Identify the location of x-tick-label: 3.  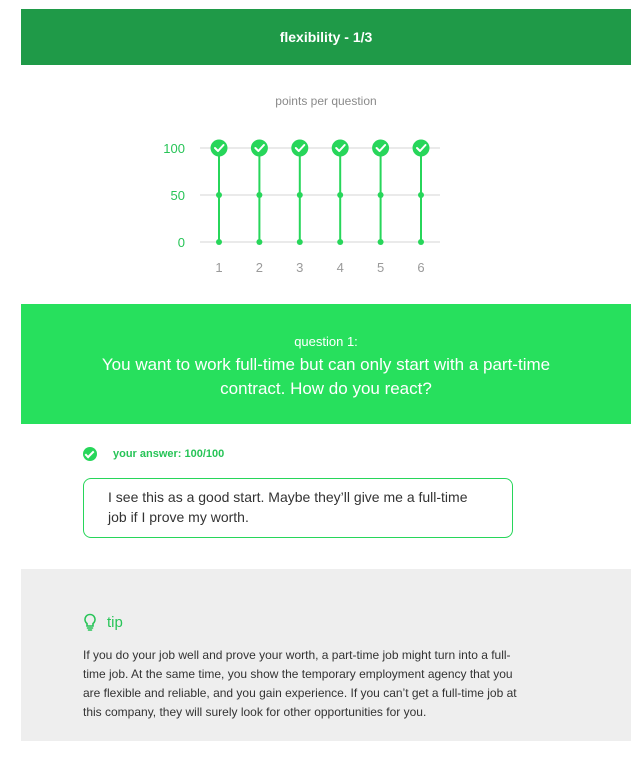
(299, 267).